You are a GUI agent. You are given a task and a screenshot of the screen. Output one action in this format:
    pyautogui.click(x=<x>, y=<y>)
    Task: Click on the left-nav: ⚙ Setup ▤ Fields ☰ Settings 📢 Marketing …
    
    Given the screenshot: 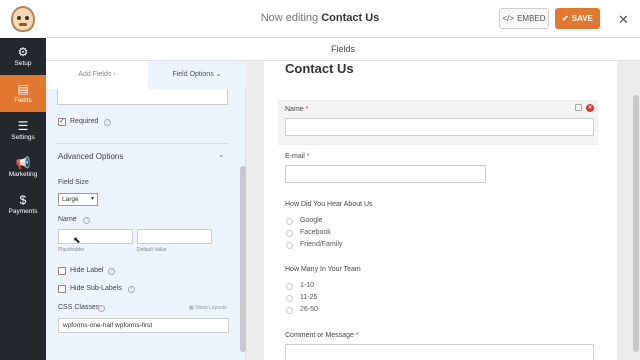 What is the action you would take?
    pyautogui.click(x=23, y=199)
    